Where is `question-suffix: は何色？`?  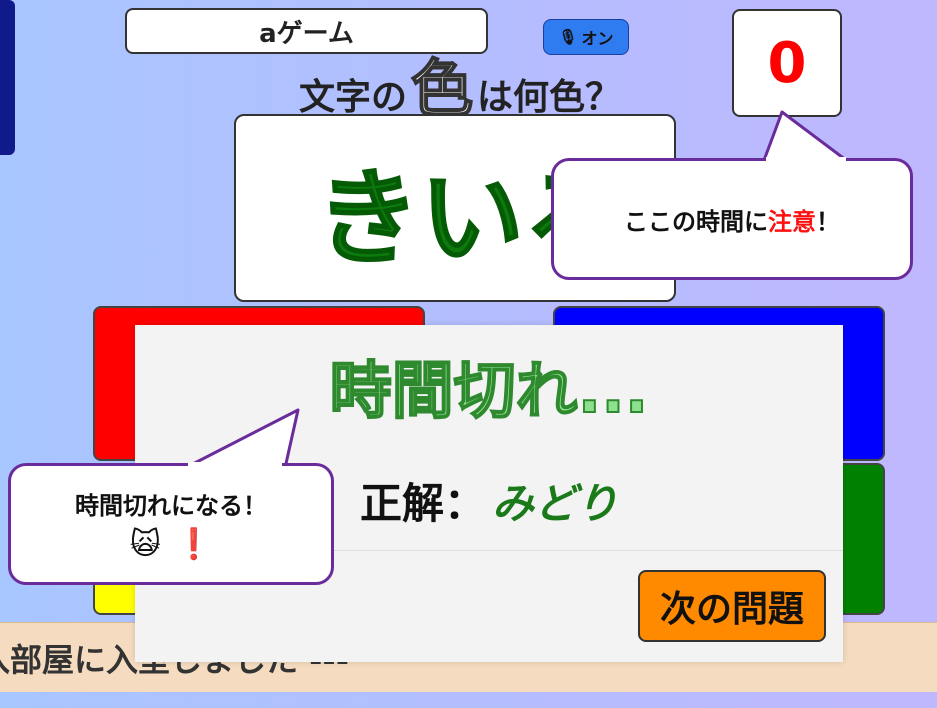 question-suffix: は何色？ is located at coordinates (549, 97).